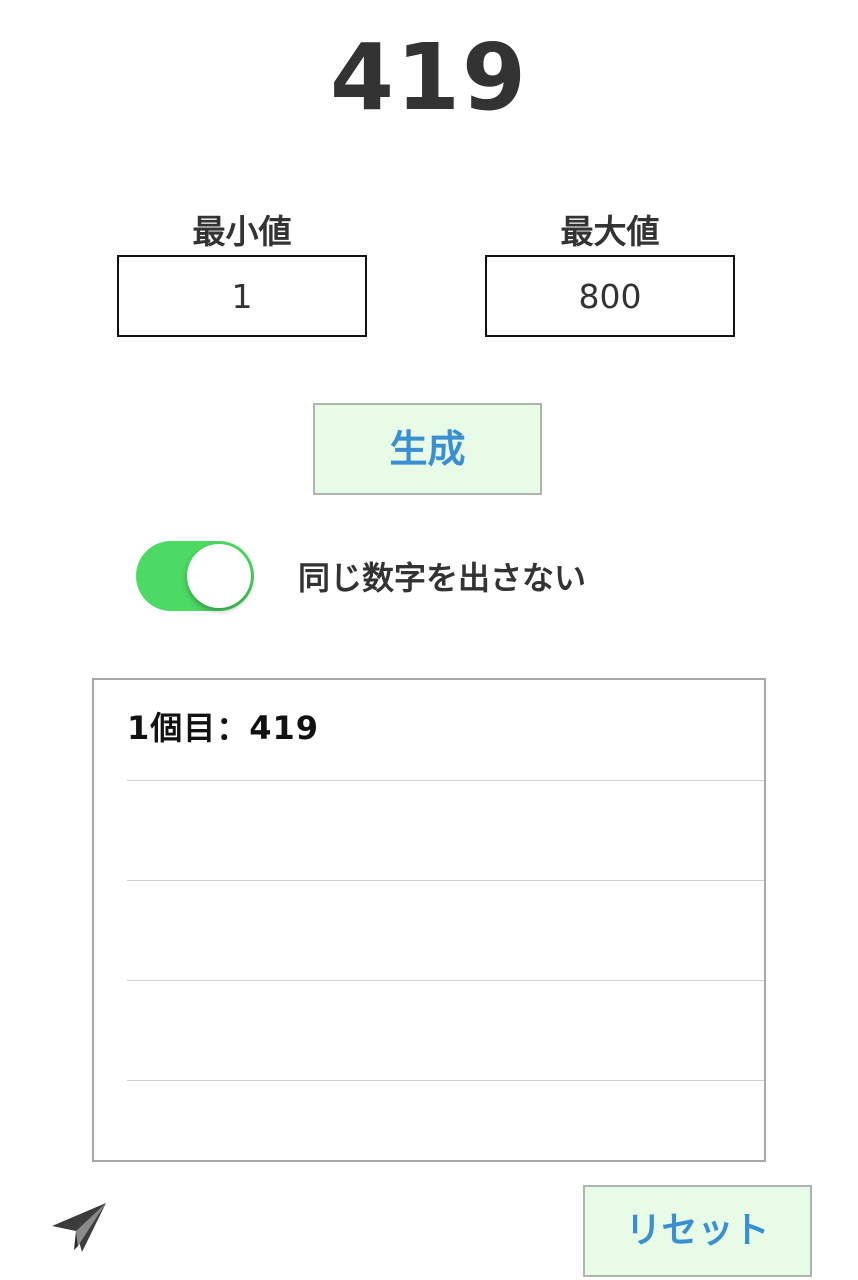  What do you see at coordinates (219, 576) in the screenshot?
I see `toggle-knob` at bounding box center [219, 576].